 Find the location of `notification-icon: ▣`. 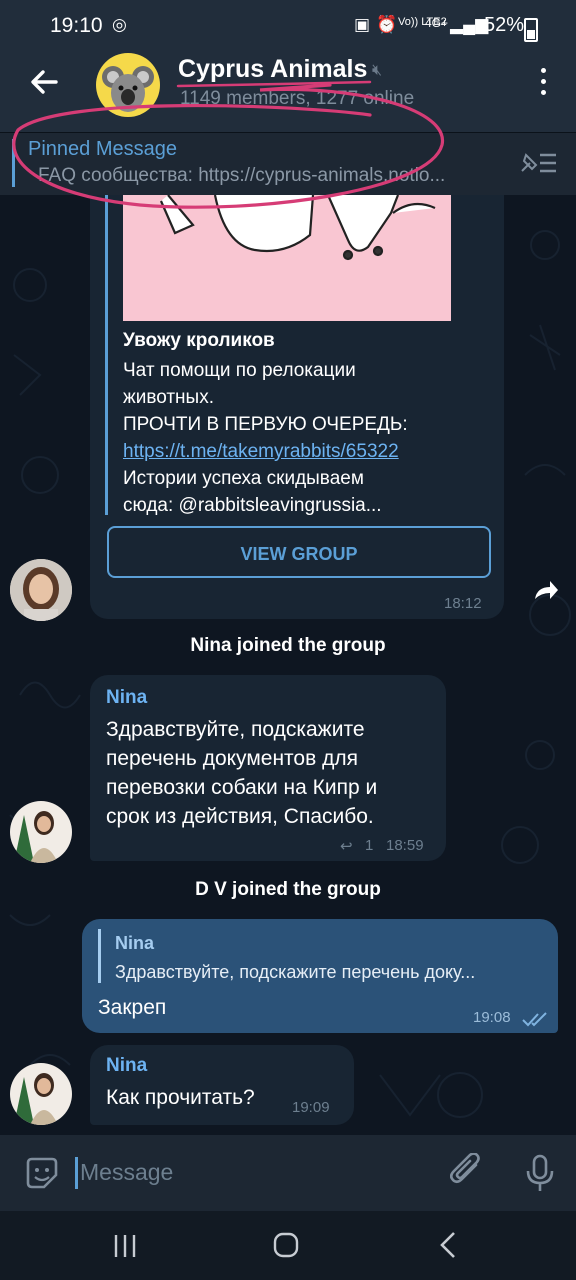

notification-icon: ▣ is located at coordinates (362, 24).